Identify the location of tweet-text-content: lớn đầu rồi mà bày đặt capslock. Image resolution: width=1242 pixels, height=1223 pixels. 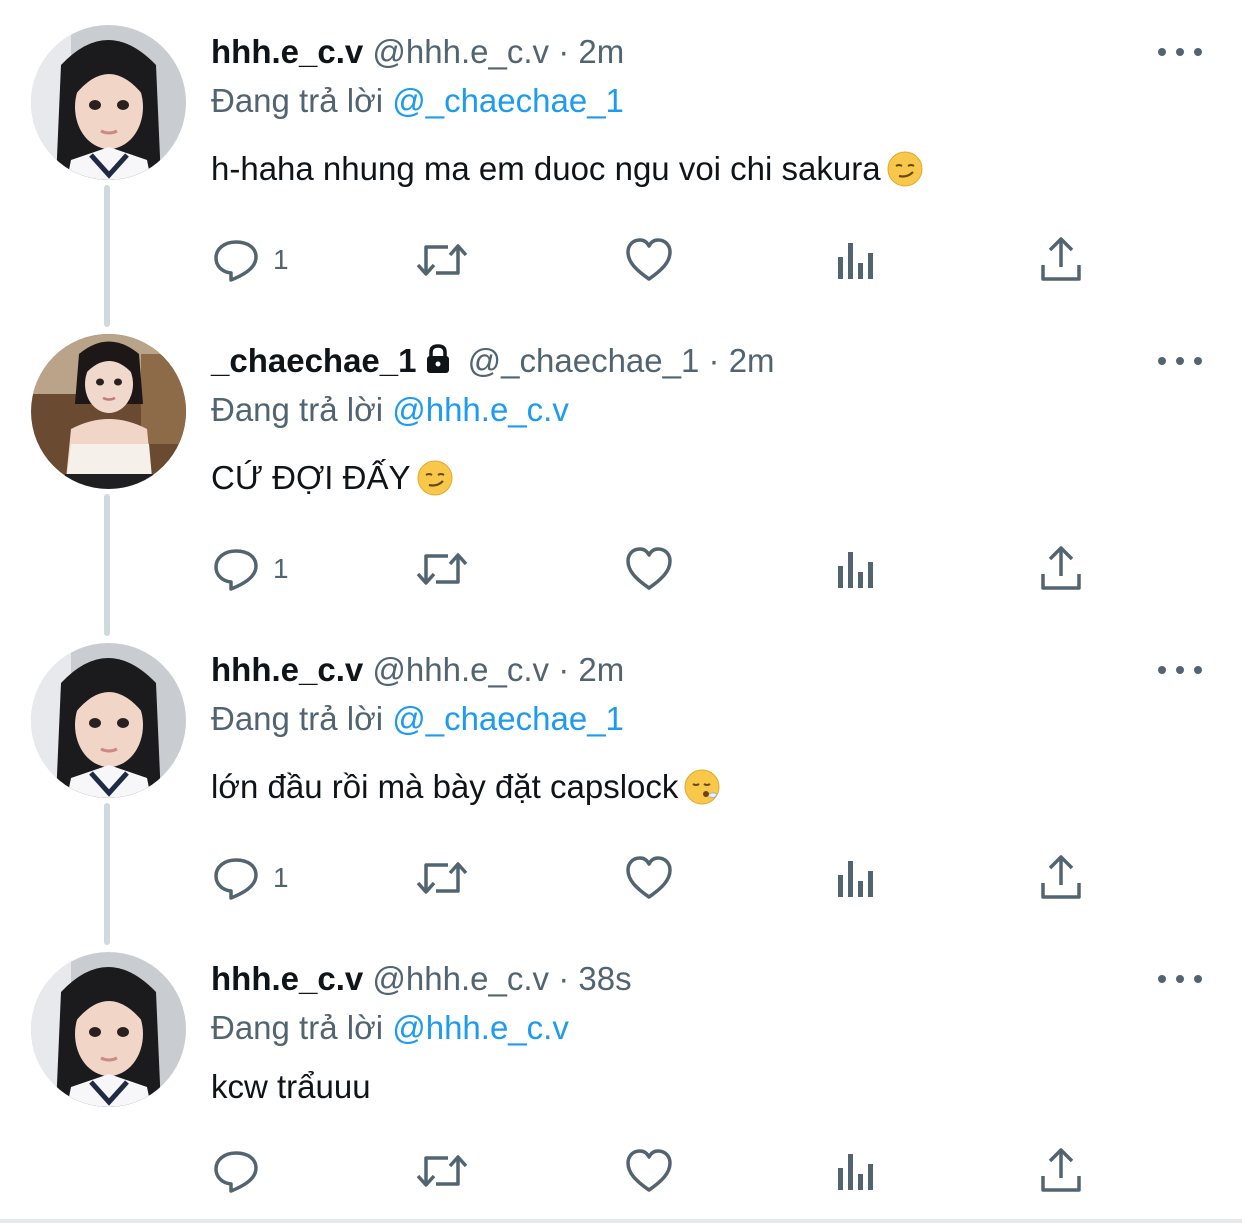
(445, 786).